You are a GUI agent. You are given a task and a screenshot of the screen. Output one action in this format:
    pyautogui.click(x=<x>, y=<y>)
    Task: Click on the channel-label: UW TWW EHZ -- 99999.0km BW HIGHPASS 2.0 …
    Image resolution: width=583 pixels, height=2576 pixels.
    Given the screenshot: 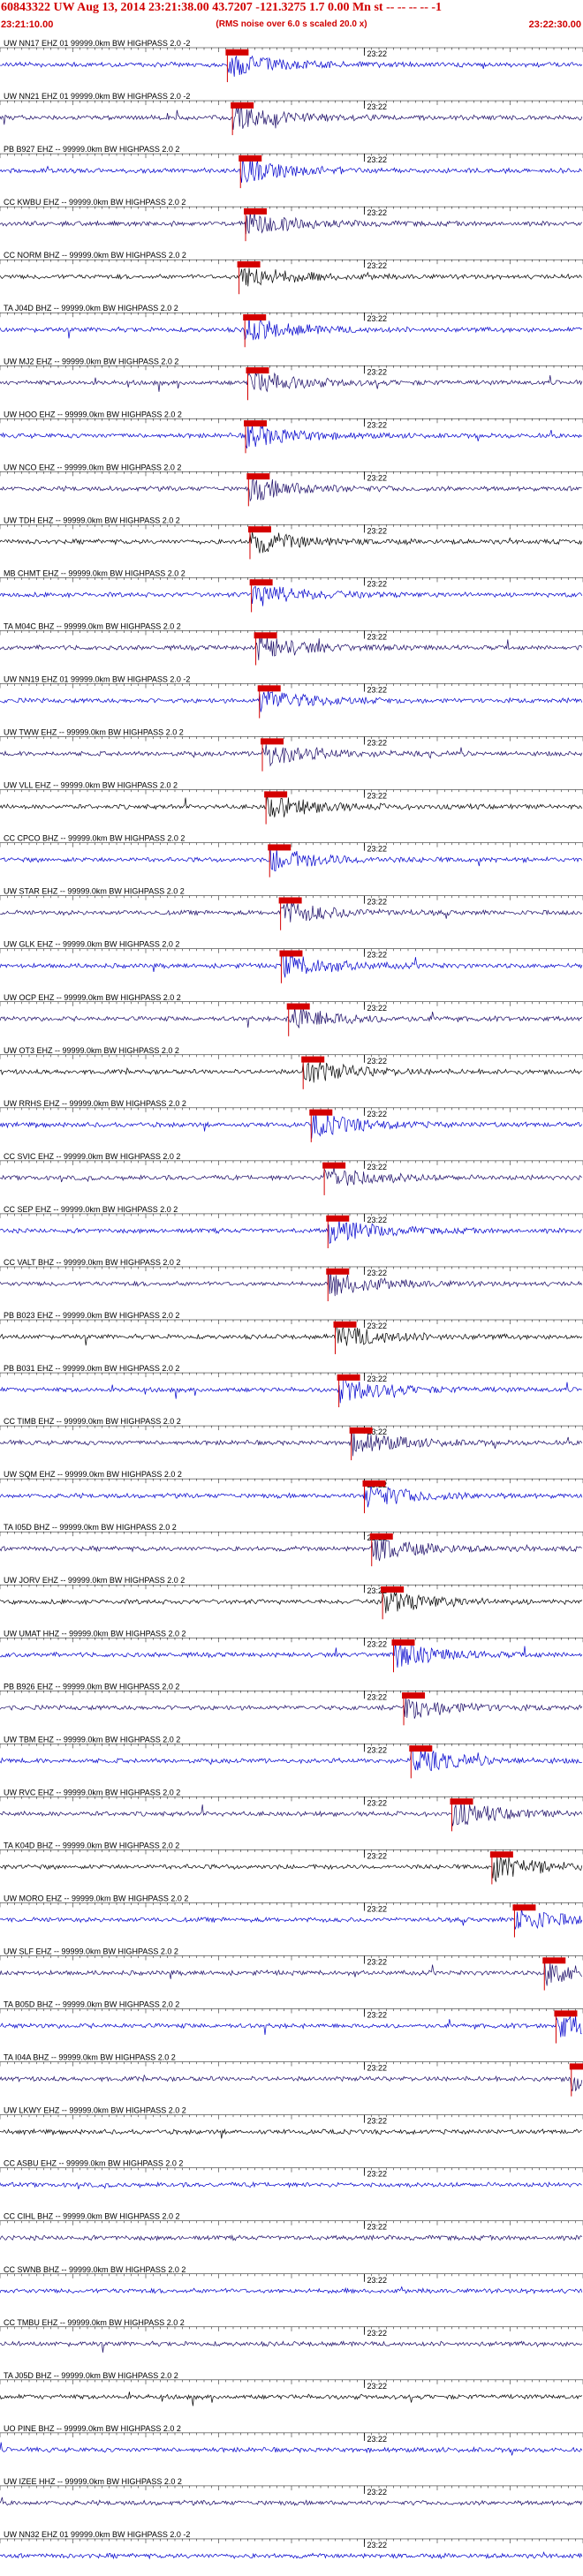 What is the action you would take?
    pyautogui.click(x=94, y=733)
    